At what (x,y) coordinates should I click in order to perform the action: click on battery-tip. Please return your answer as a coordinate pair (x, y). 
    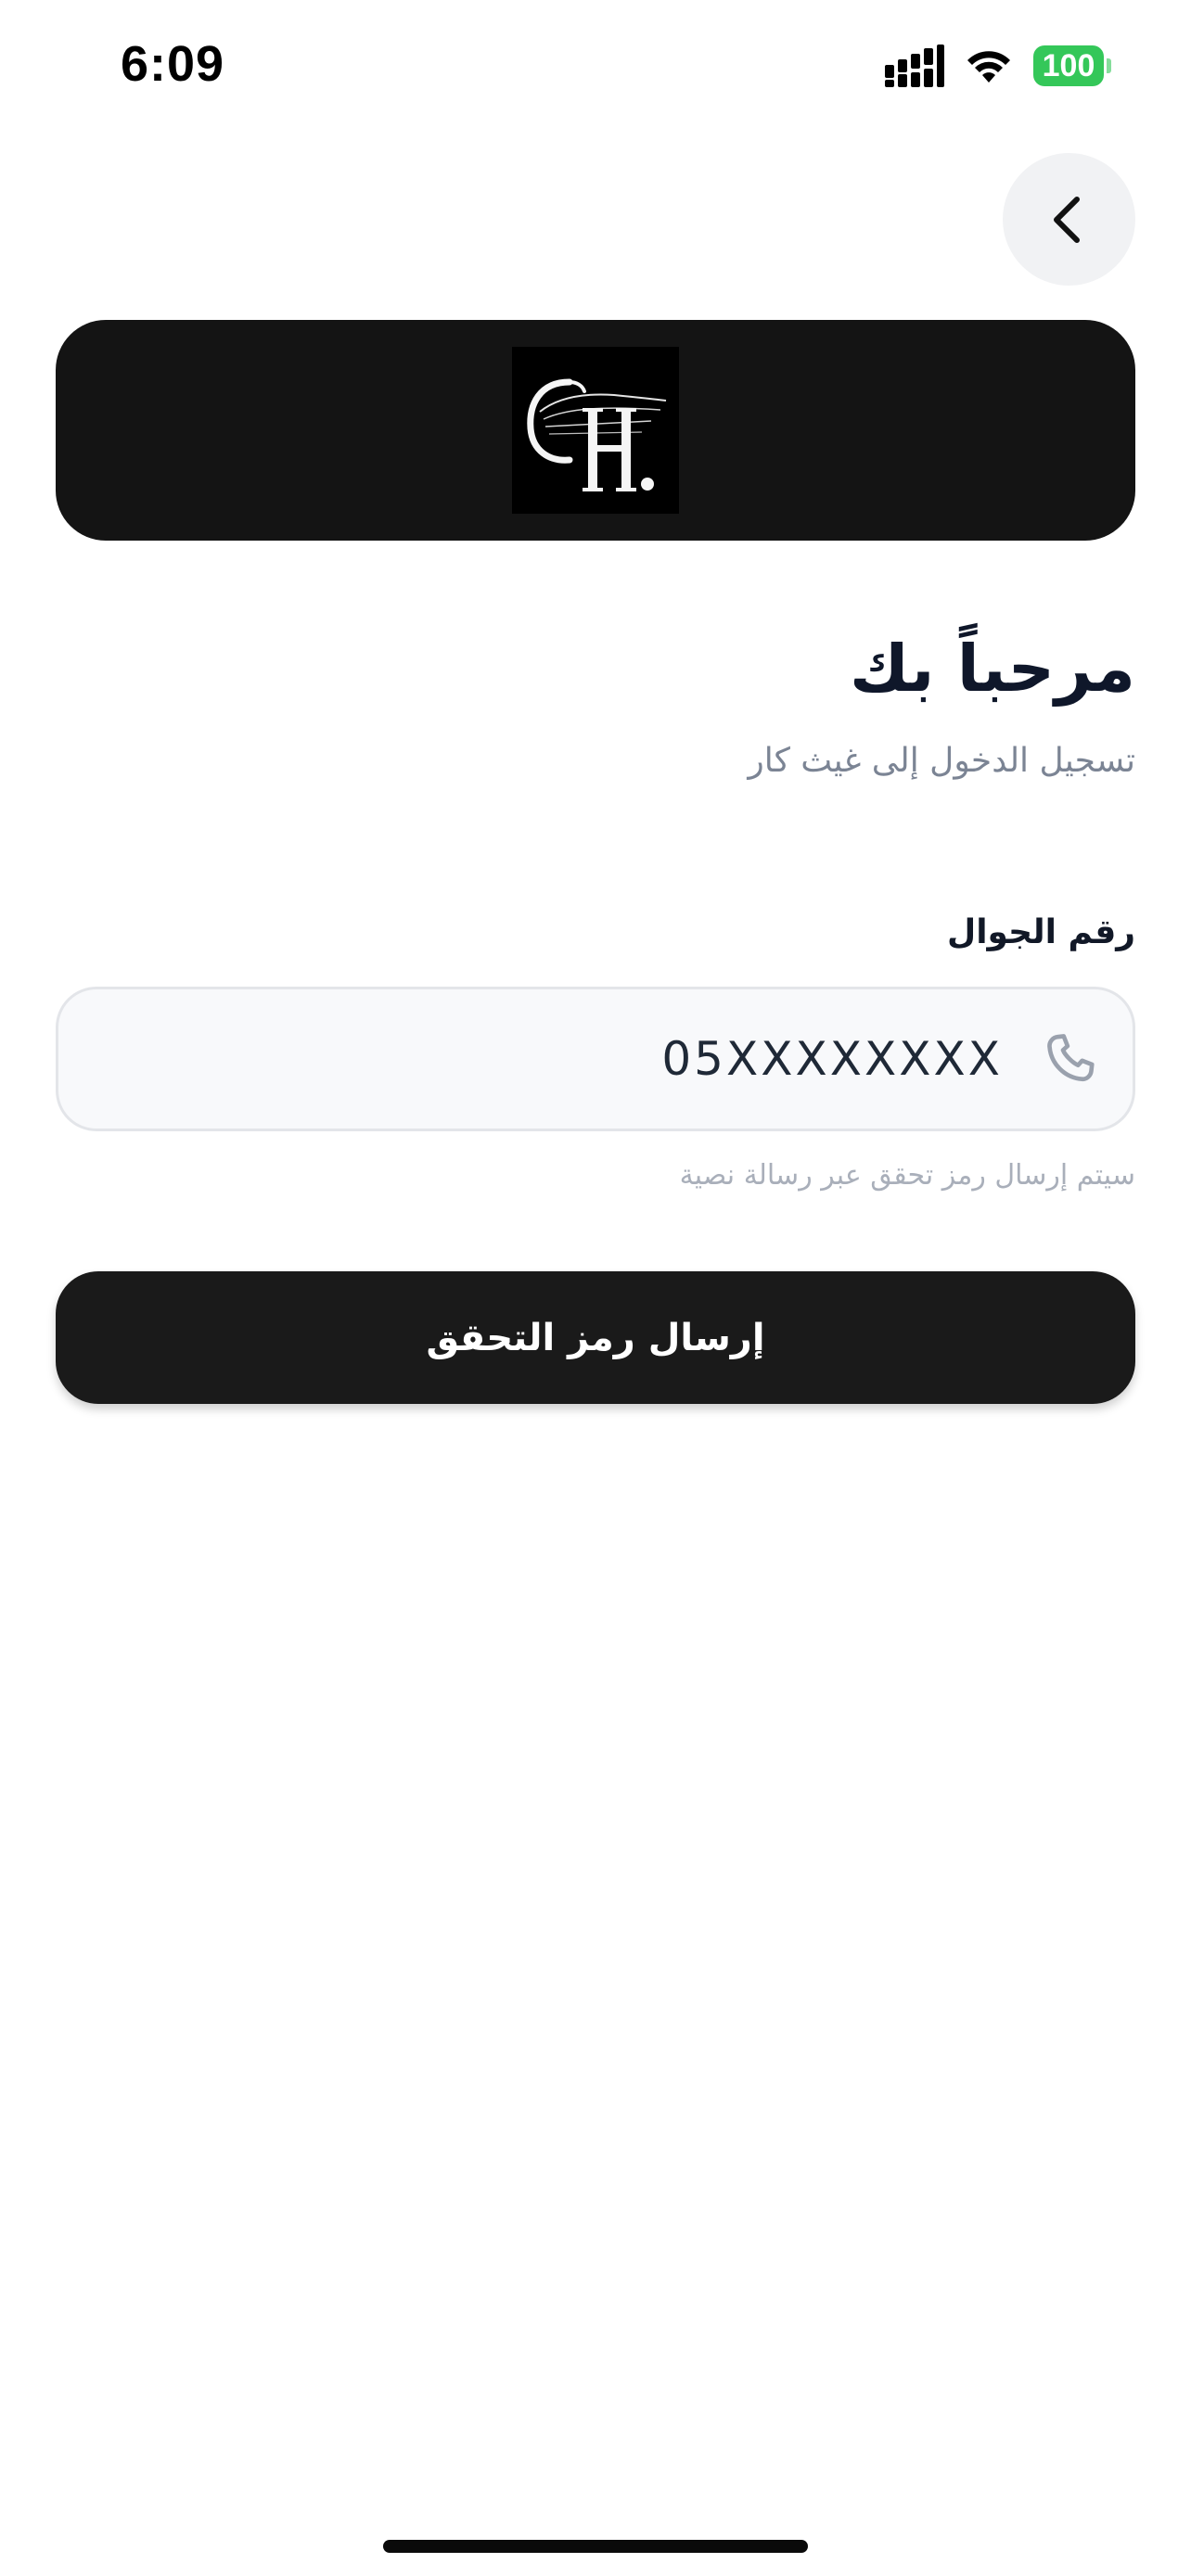
    Looking at the image, I should click on (1109, 66).